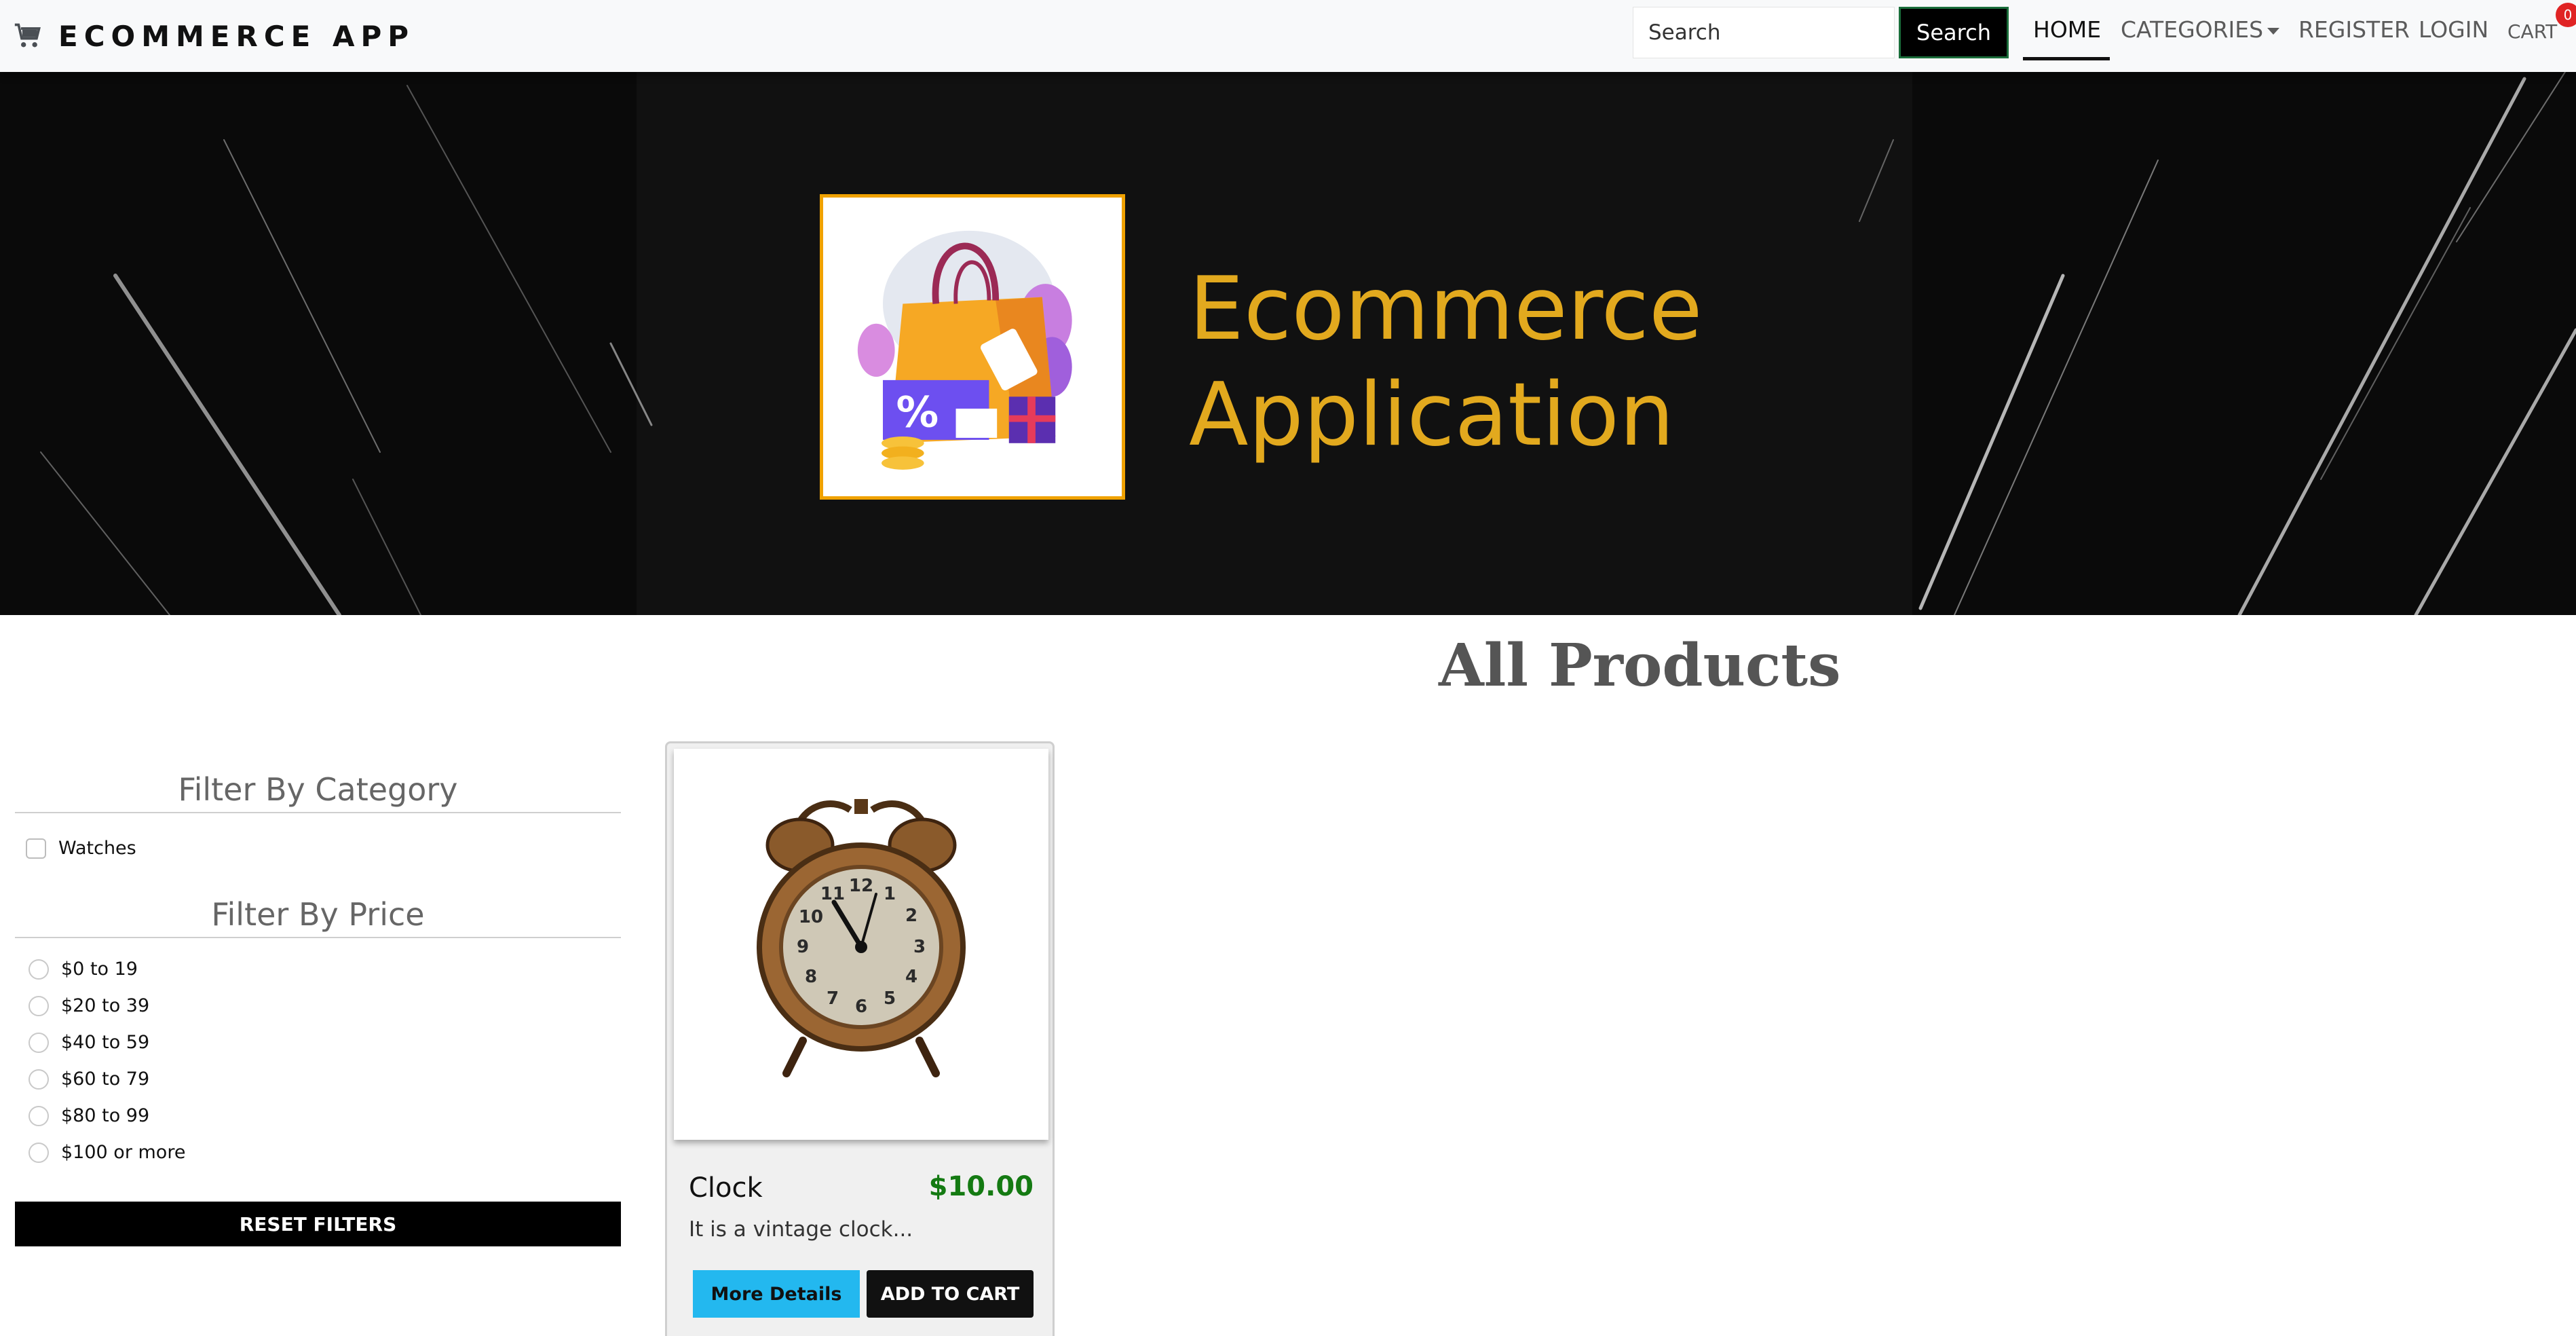 This screenshot has height=1336, width=2576. I want to click on product-image: 12 1 2 3 4 5 6 7 8 9 10 11, so click(861, 944).